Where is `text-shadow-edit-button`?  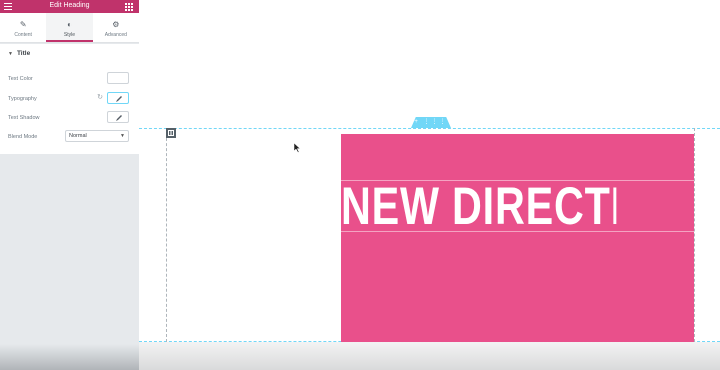
text-shadow-edit-button is located at coordinates (118, 117).